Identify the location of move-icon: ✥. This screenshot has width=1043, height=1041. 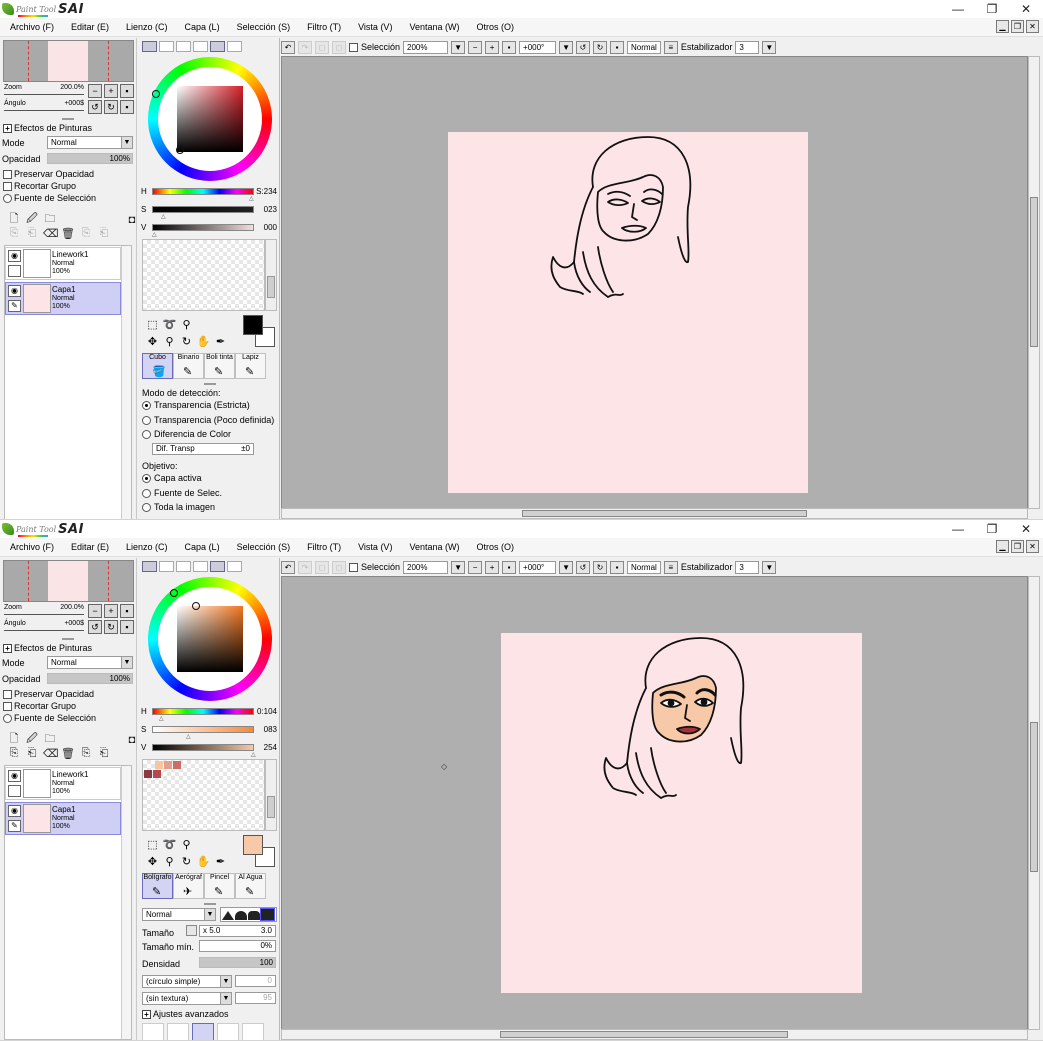
(152, 861).